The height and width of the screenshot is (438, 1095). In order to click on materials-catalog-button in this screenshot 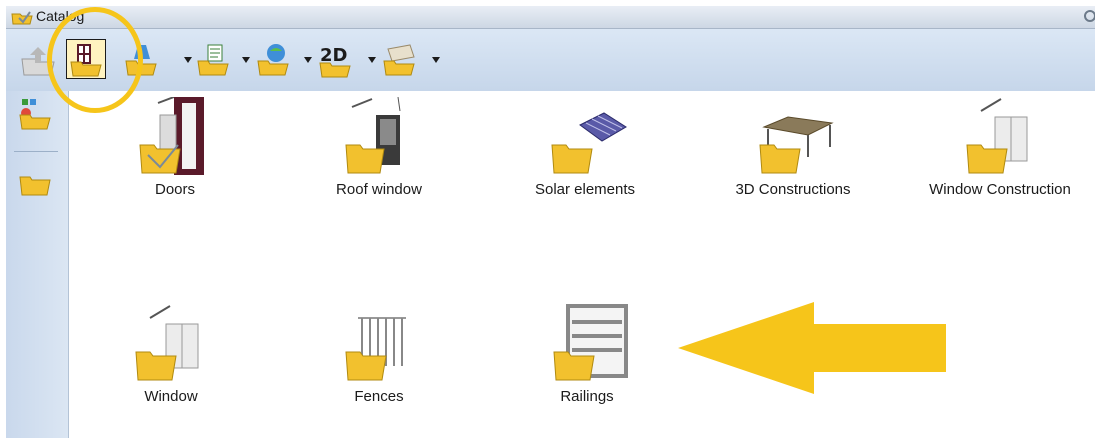, I will do `click(274, 59)`.